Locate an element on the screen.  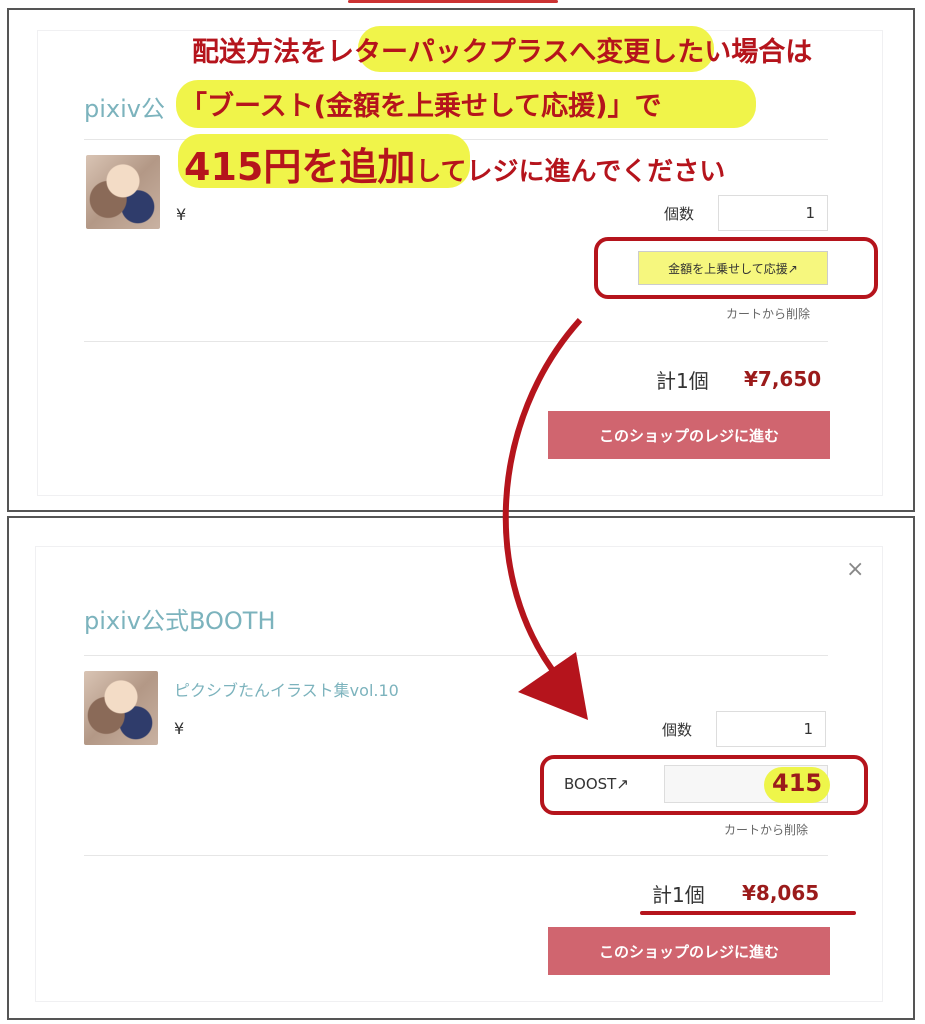
boost-amount-value: 415 is located at coordinates (797, 783).